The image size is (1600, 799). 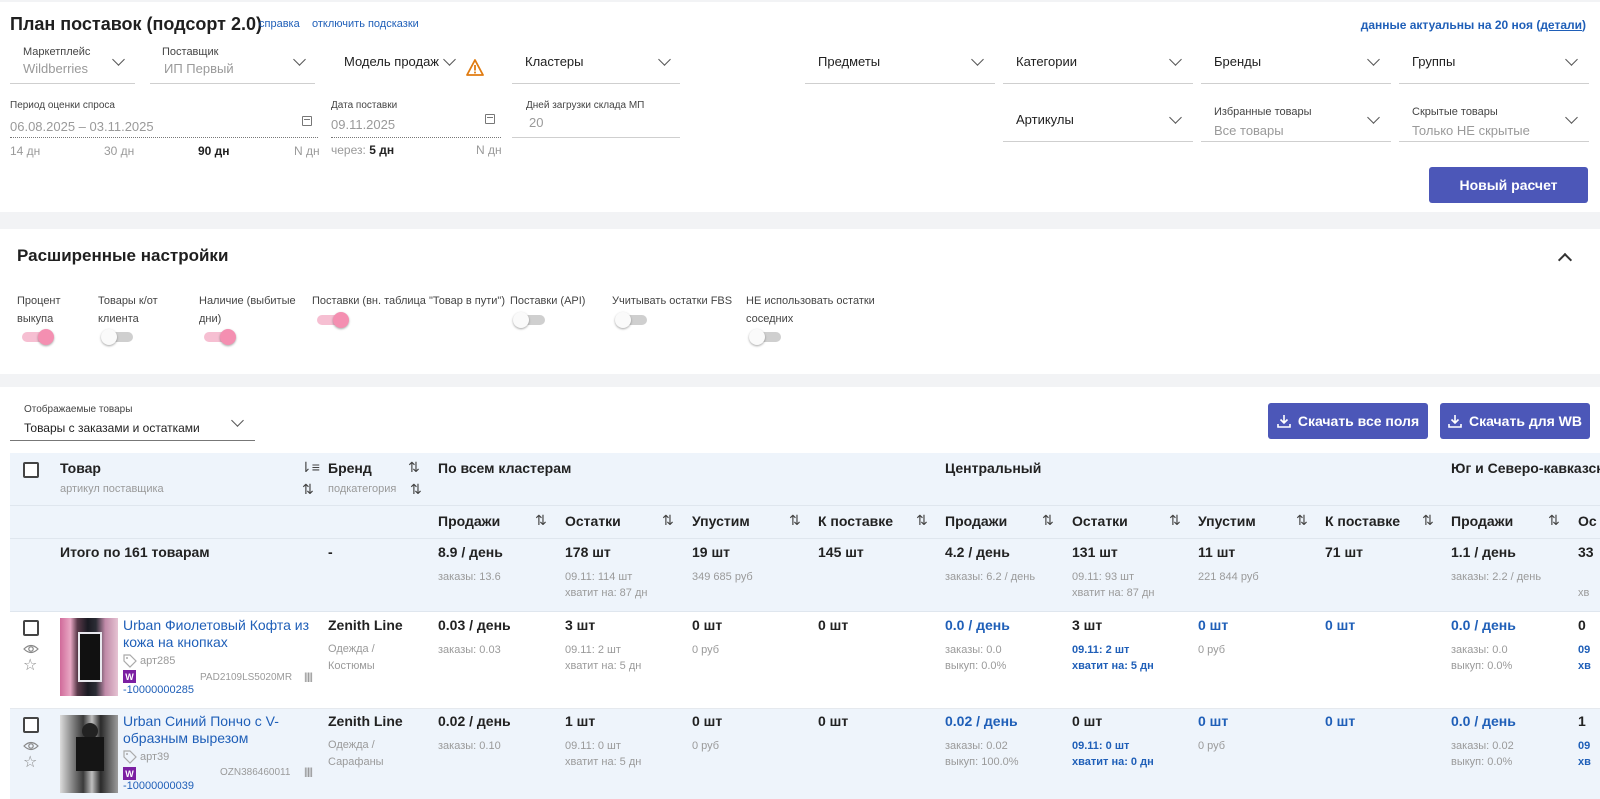 I want to click on fbs-stock-toggle, so click(x=631, y=320).